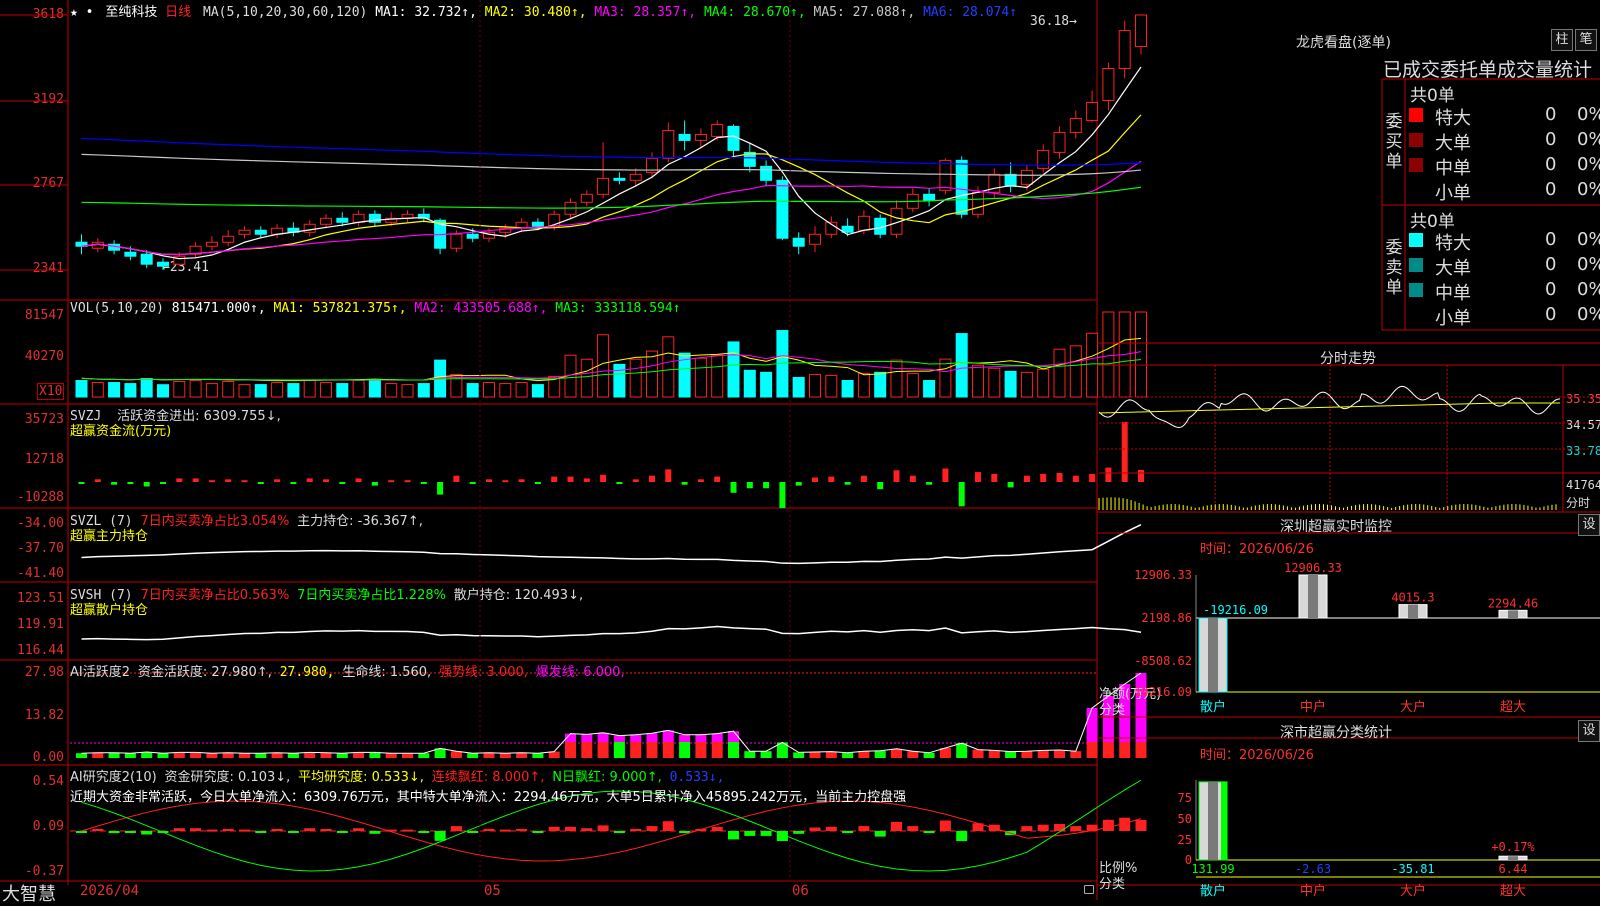  I want to click on lhb-title: 龙虎看盘(逐单), so click(1343, 43).